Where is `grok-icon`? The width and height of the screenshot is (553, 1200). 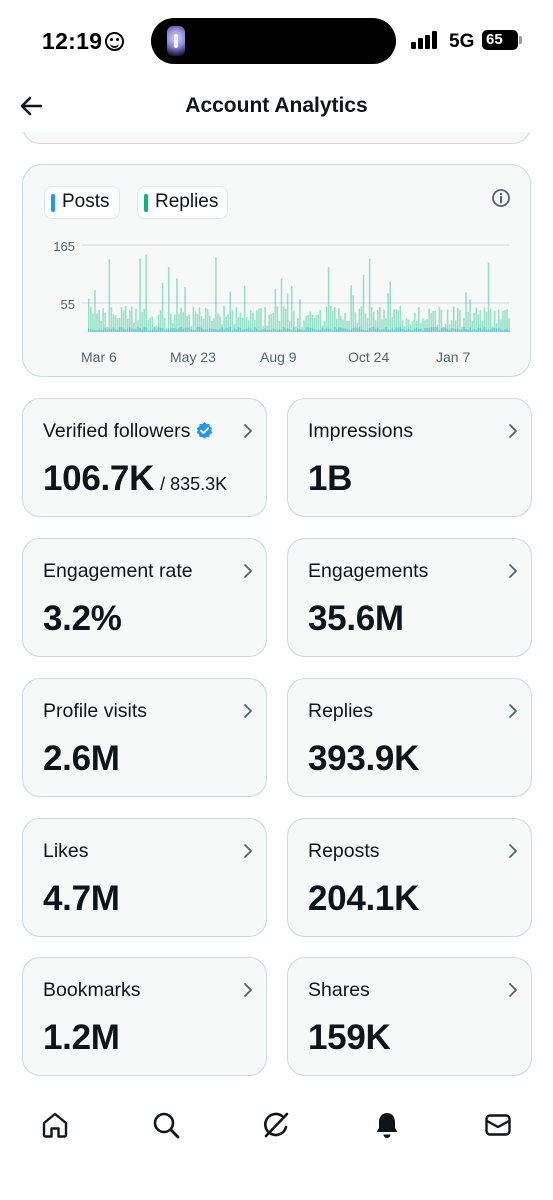 grok-icon is located at coordinates (276, 1125).